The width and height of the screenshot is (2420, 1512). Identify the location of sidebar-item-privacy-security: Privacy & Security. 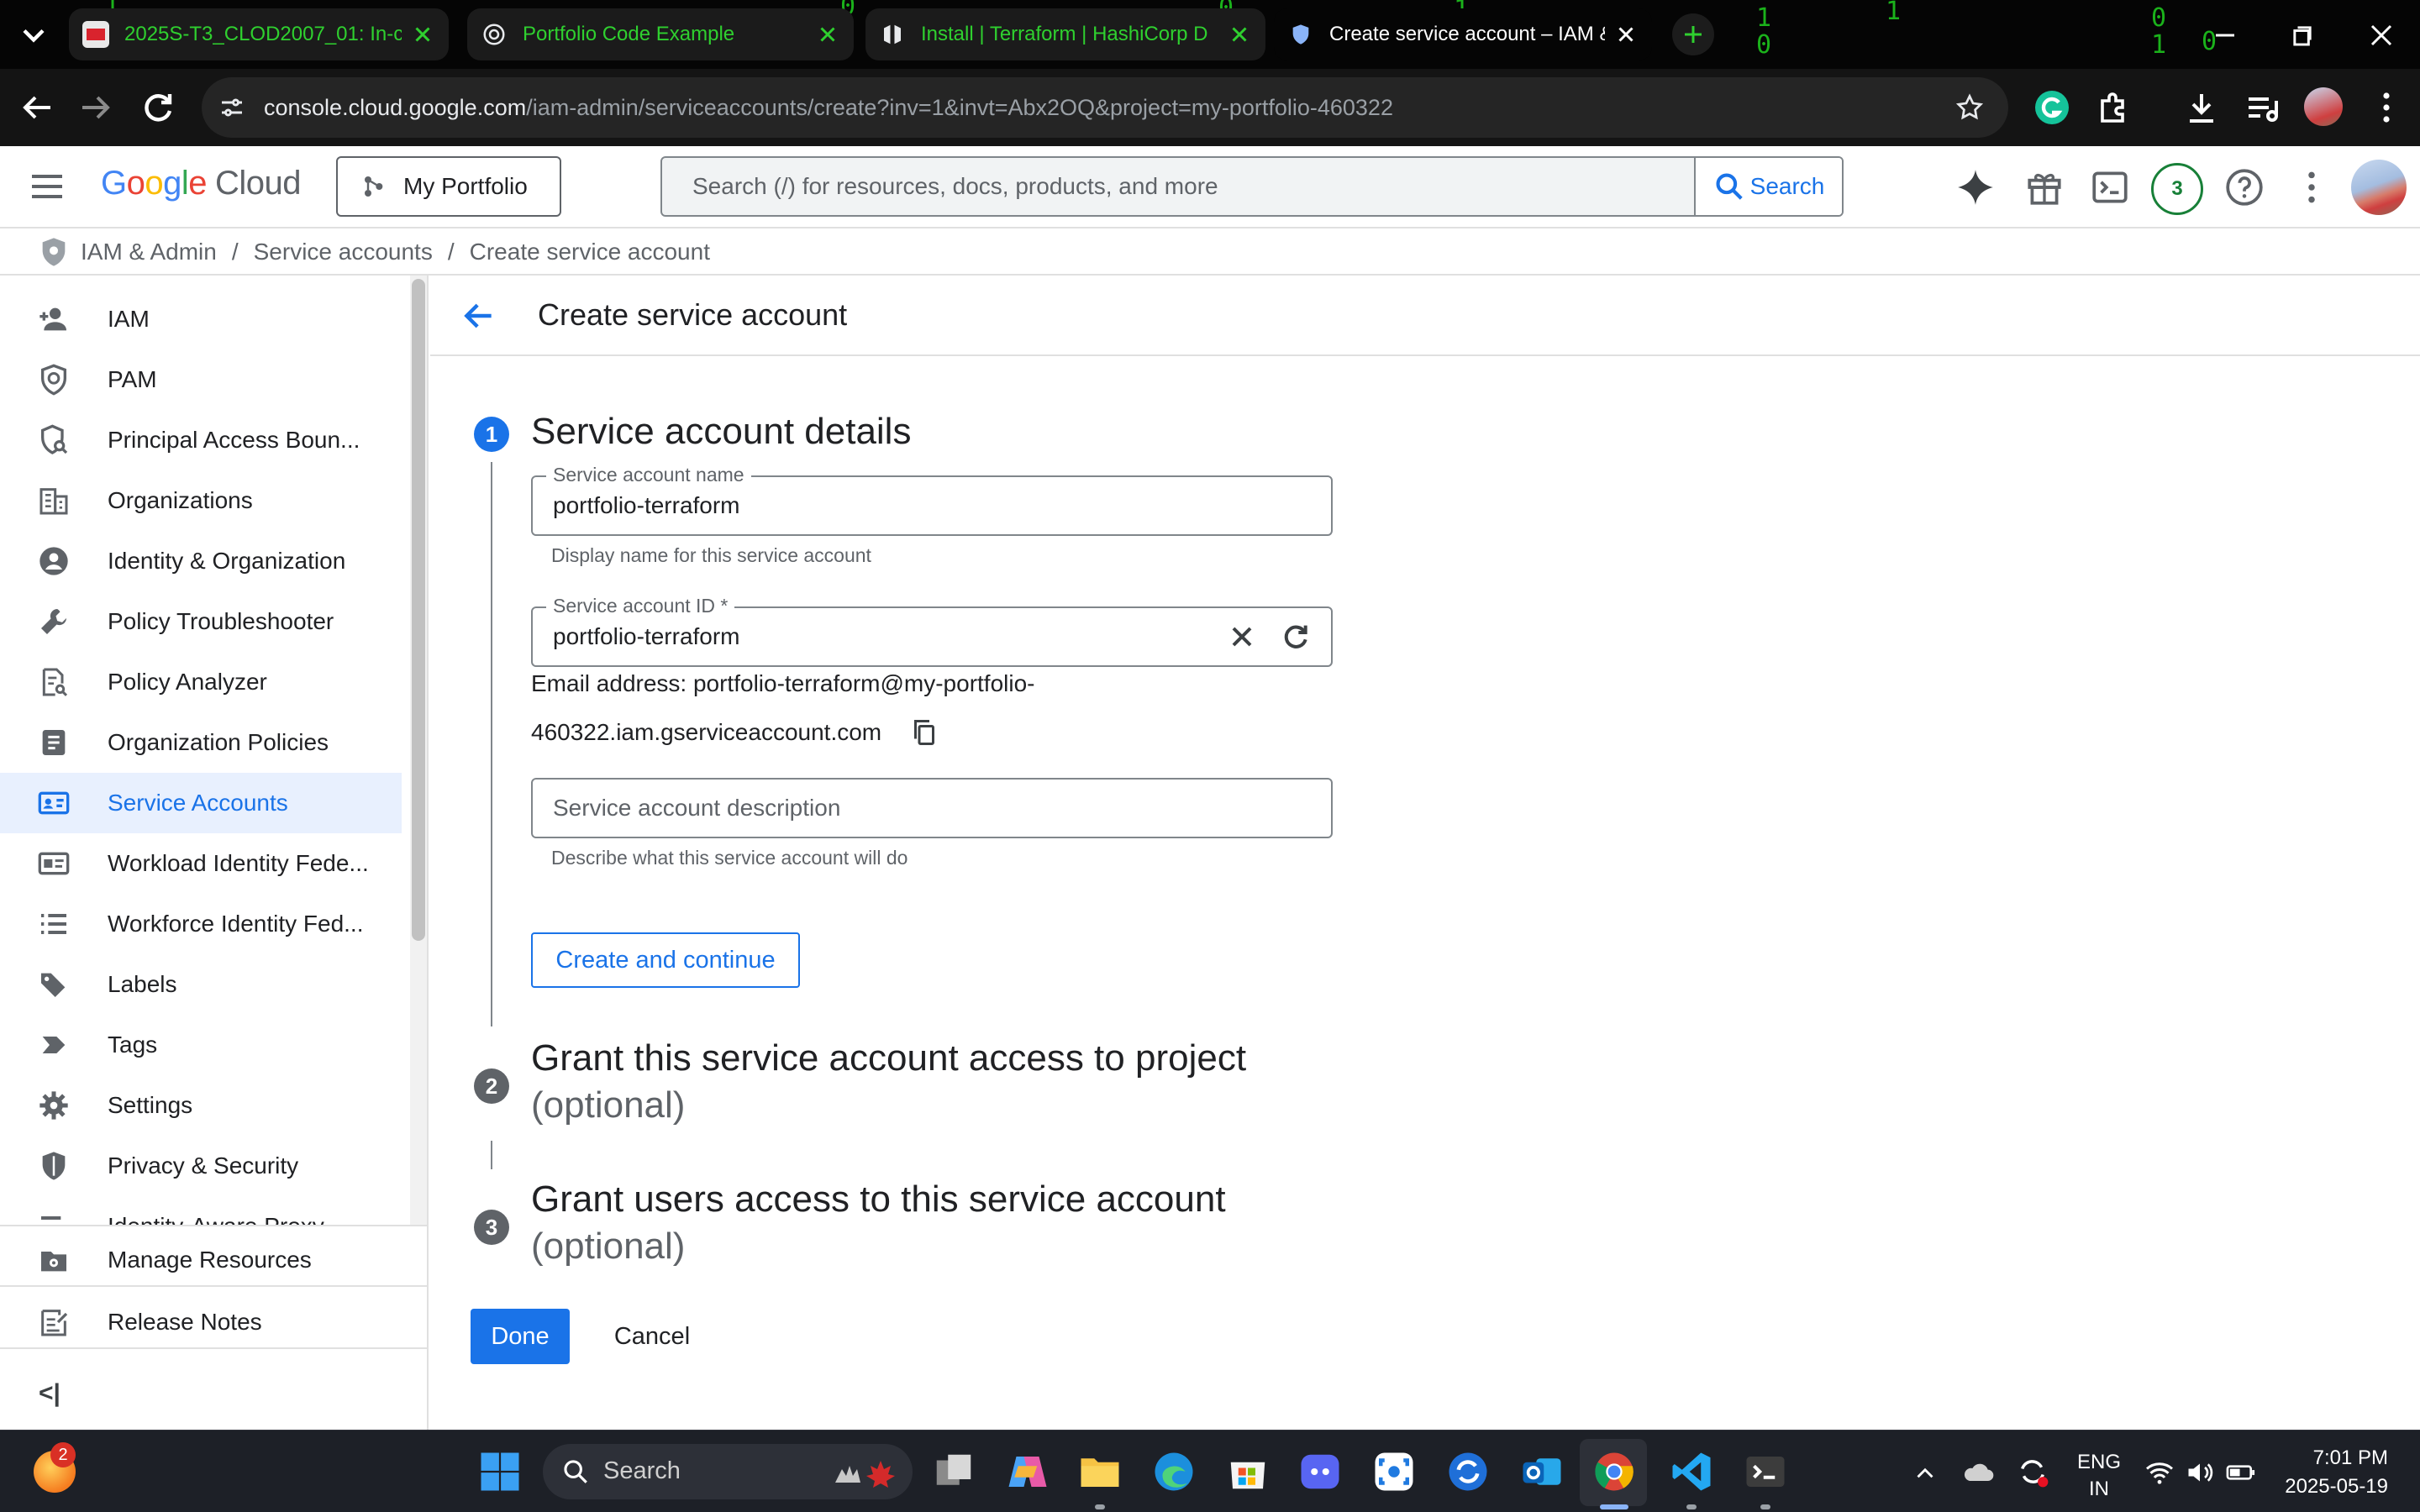
(201, 1166).